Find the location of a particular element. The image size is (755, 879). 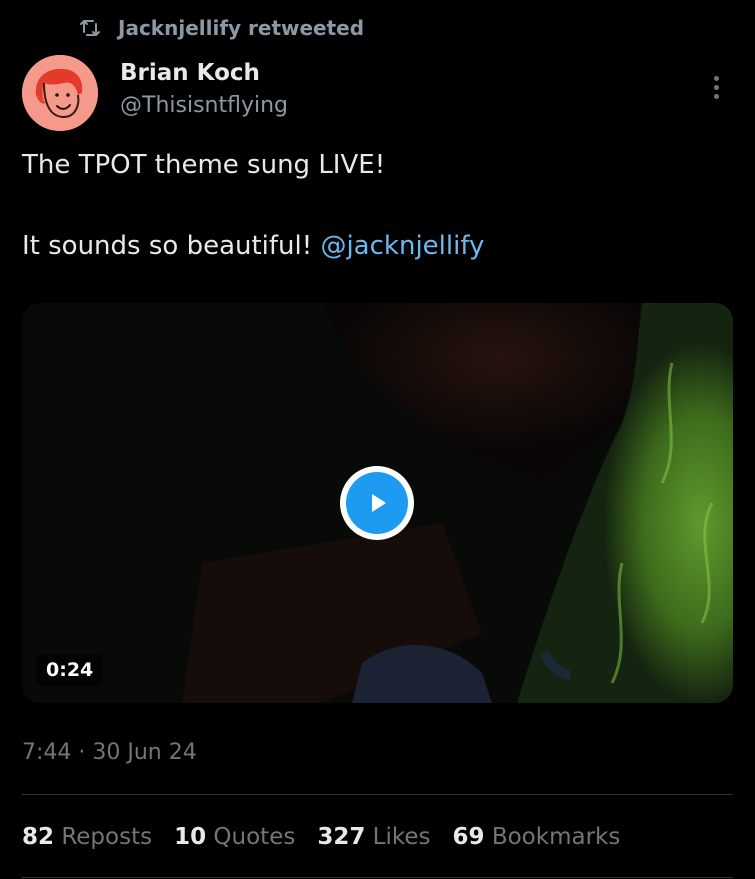

tweet-timestamp: 7:44 · 30 Jun 24 is located at coordinates (109, 752).